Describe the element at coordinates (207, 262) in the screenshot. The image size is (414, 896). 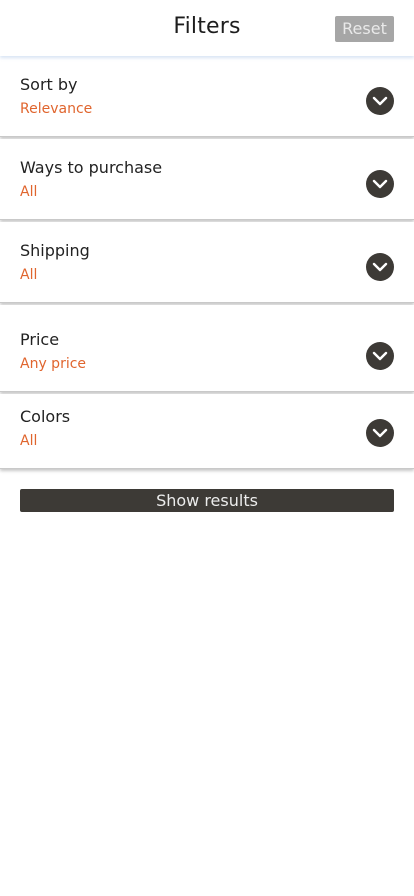
I see `filter-shipping: Shipping All` at that location.